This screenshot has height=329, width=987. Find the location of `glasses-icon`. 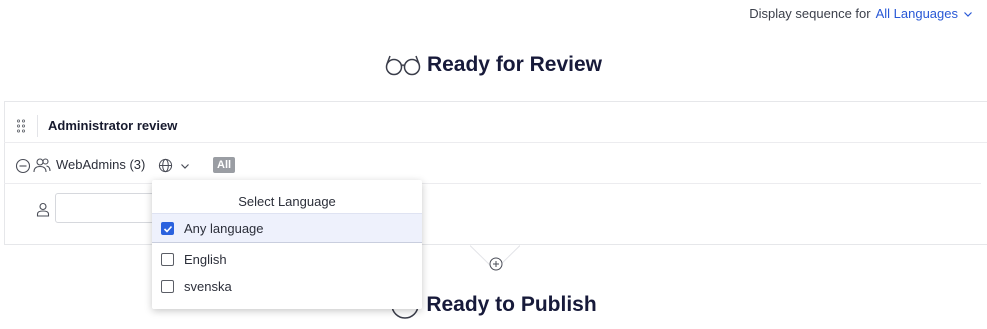

glasses-icon is located at coordinates (403, 65).